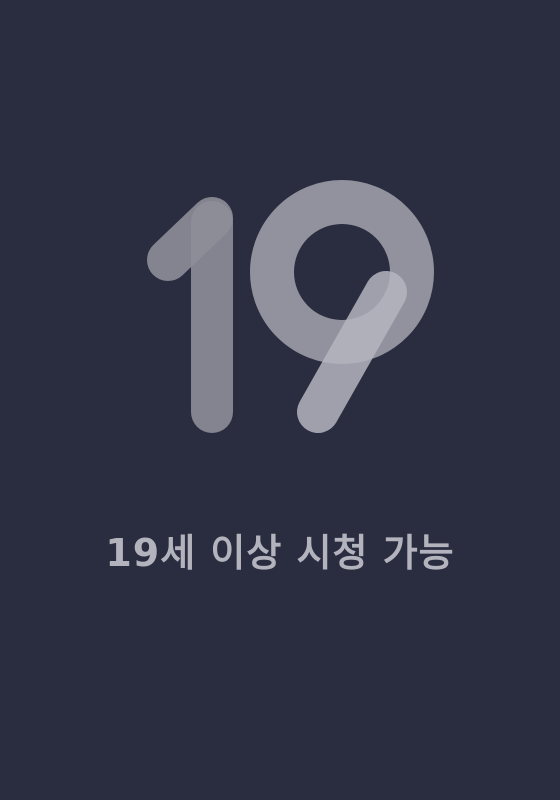 The image size is (560, 800). What do you see at coordinates (342, 306) in the screenshot?
I see `digit-nine-shape` at bounding box center [342, 306].